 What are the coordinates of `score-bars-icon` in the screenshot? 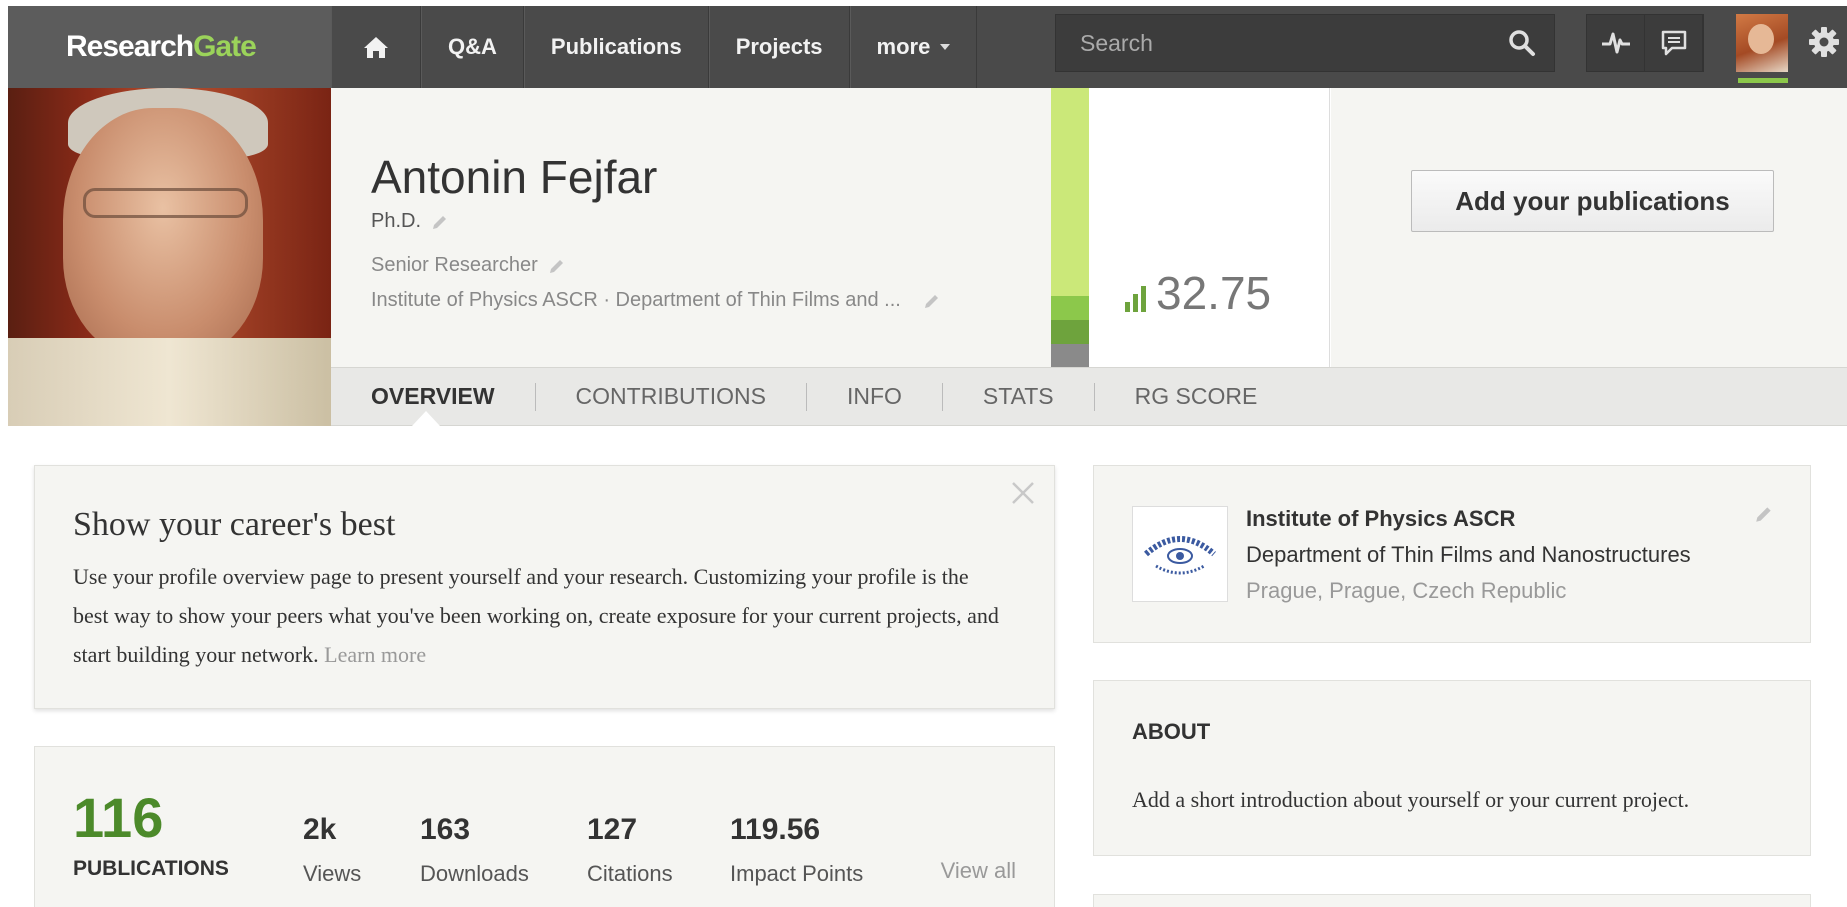 It's located at (1135, 299).